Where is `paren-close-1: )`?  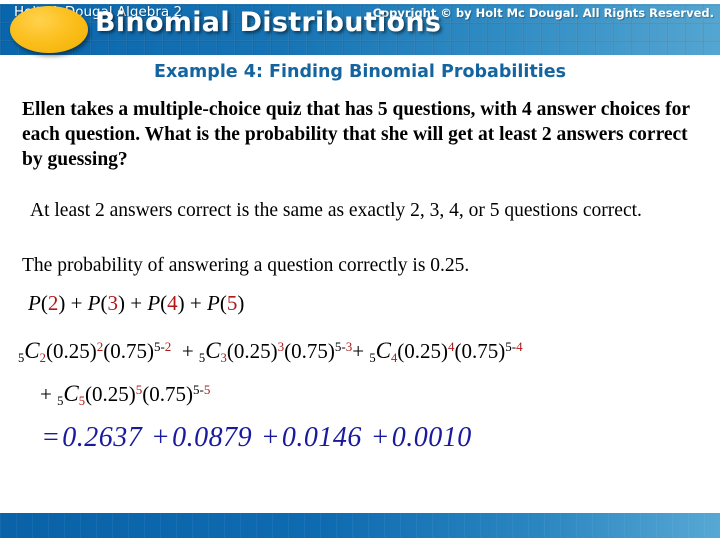
paren-close-1: ) is located at coordinates (62, 303).